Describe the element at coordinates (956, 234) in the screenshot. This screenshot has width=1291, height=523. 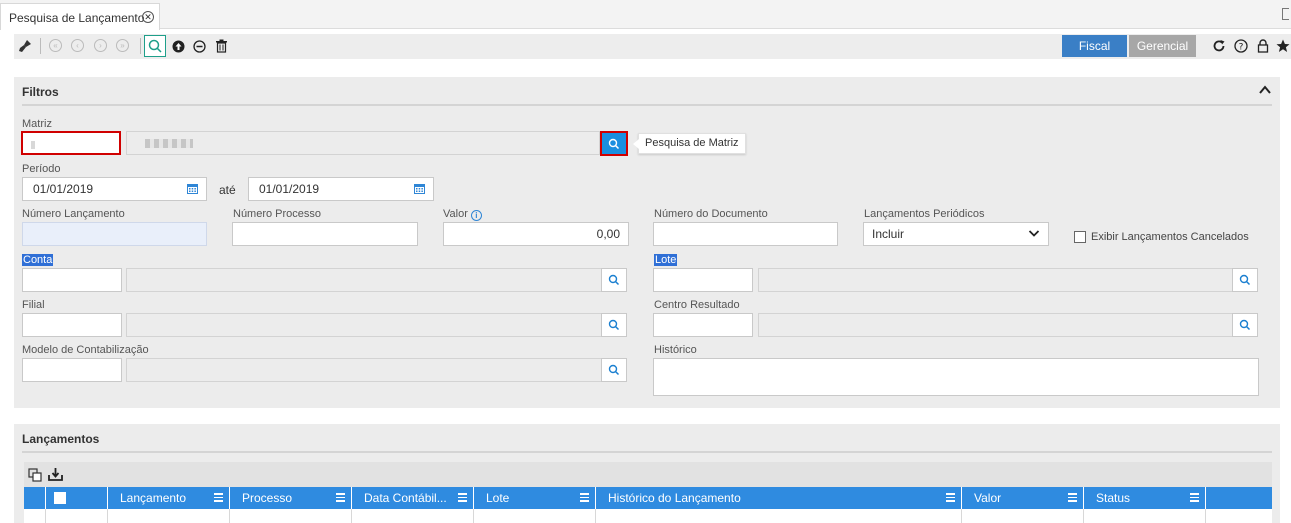
I see `lancamentos-periodicos-select: Incluir` at that location.